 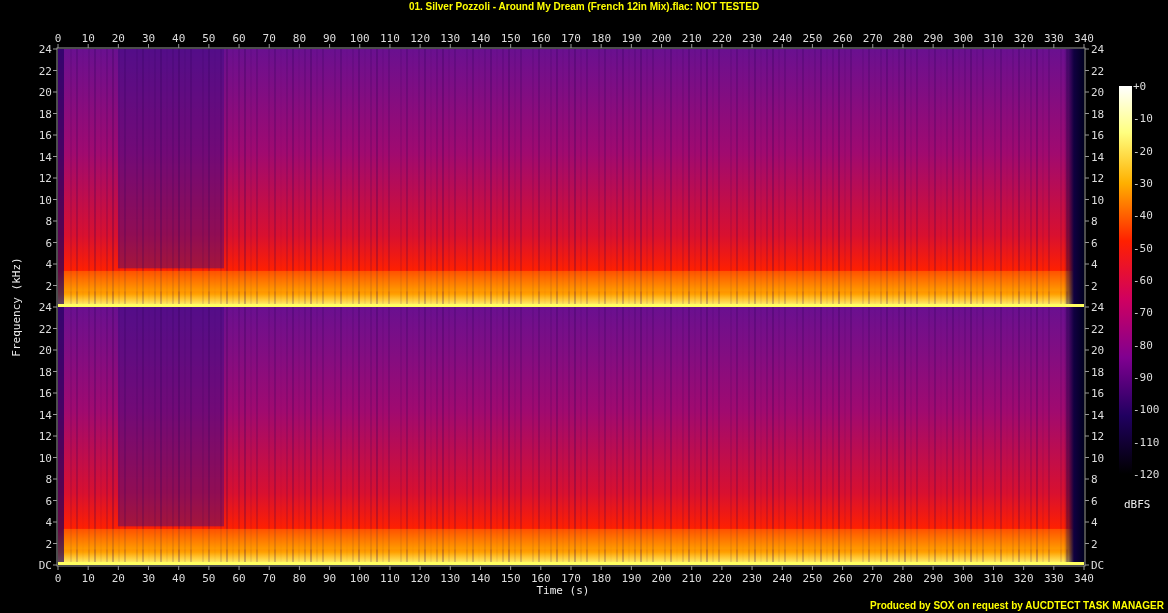 I want to click on axis-tick-label: -40, so click(x=1143, y=216).